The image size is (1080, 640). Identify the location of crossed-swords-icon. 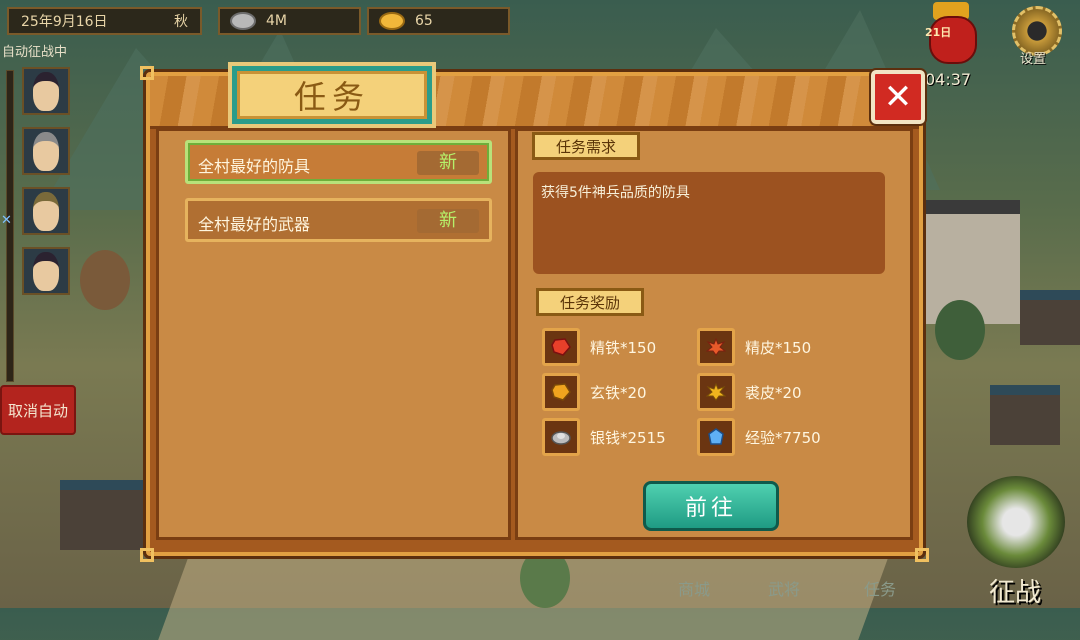
(1016, 522).